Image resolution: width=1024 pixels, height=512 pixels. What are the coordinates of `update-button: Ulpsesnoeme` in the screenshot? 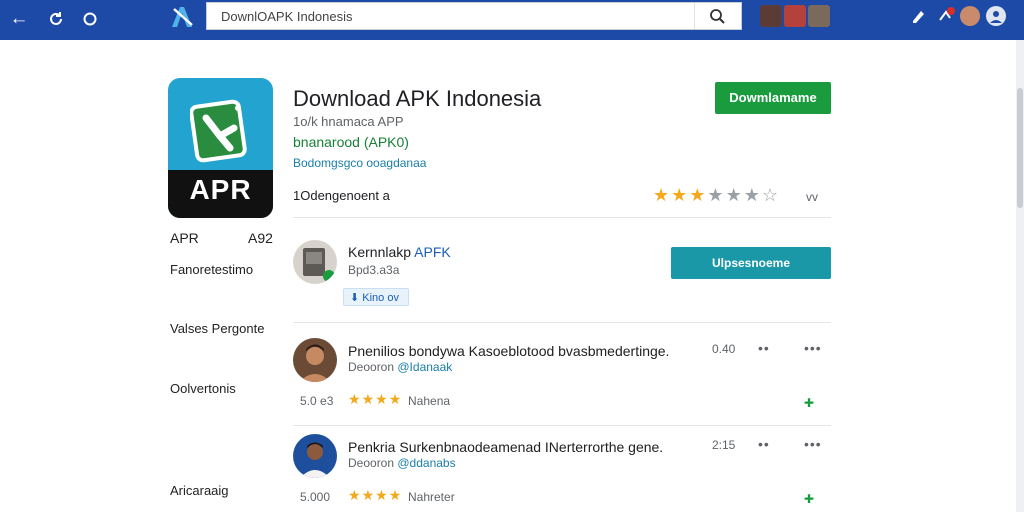 It's located at (751, 263).